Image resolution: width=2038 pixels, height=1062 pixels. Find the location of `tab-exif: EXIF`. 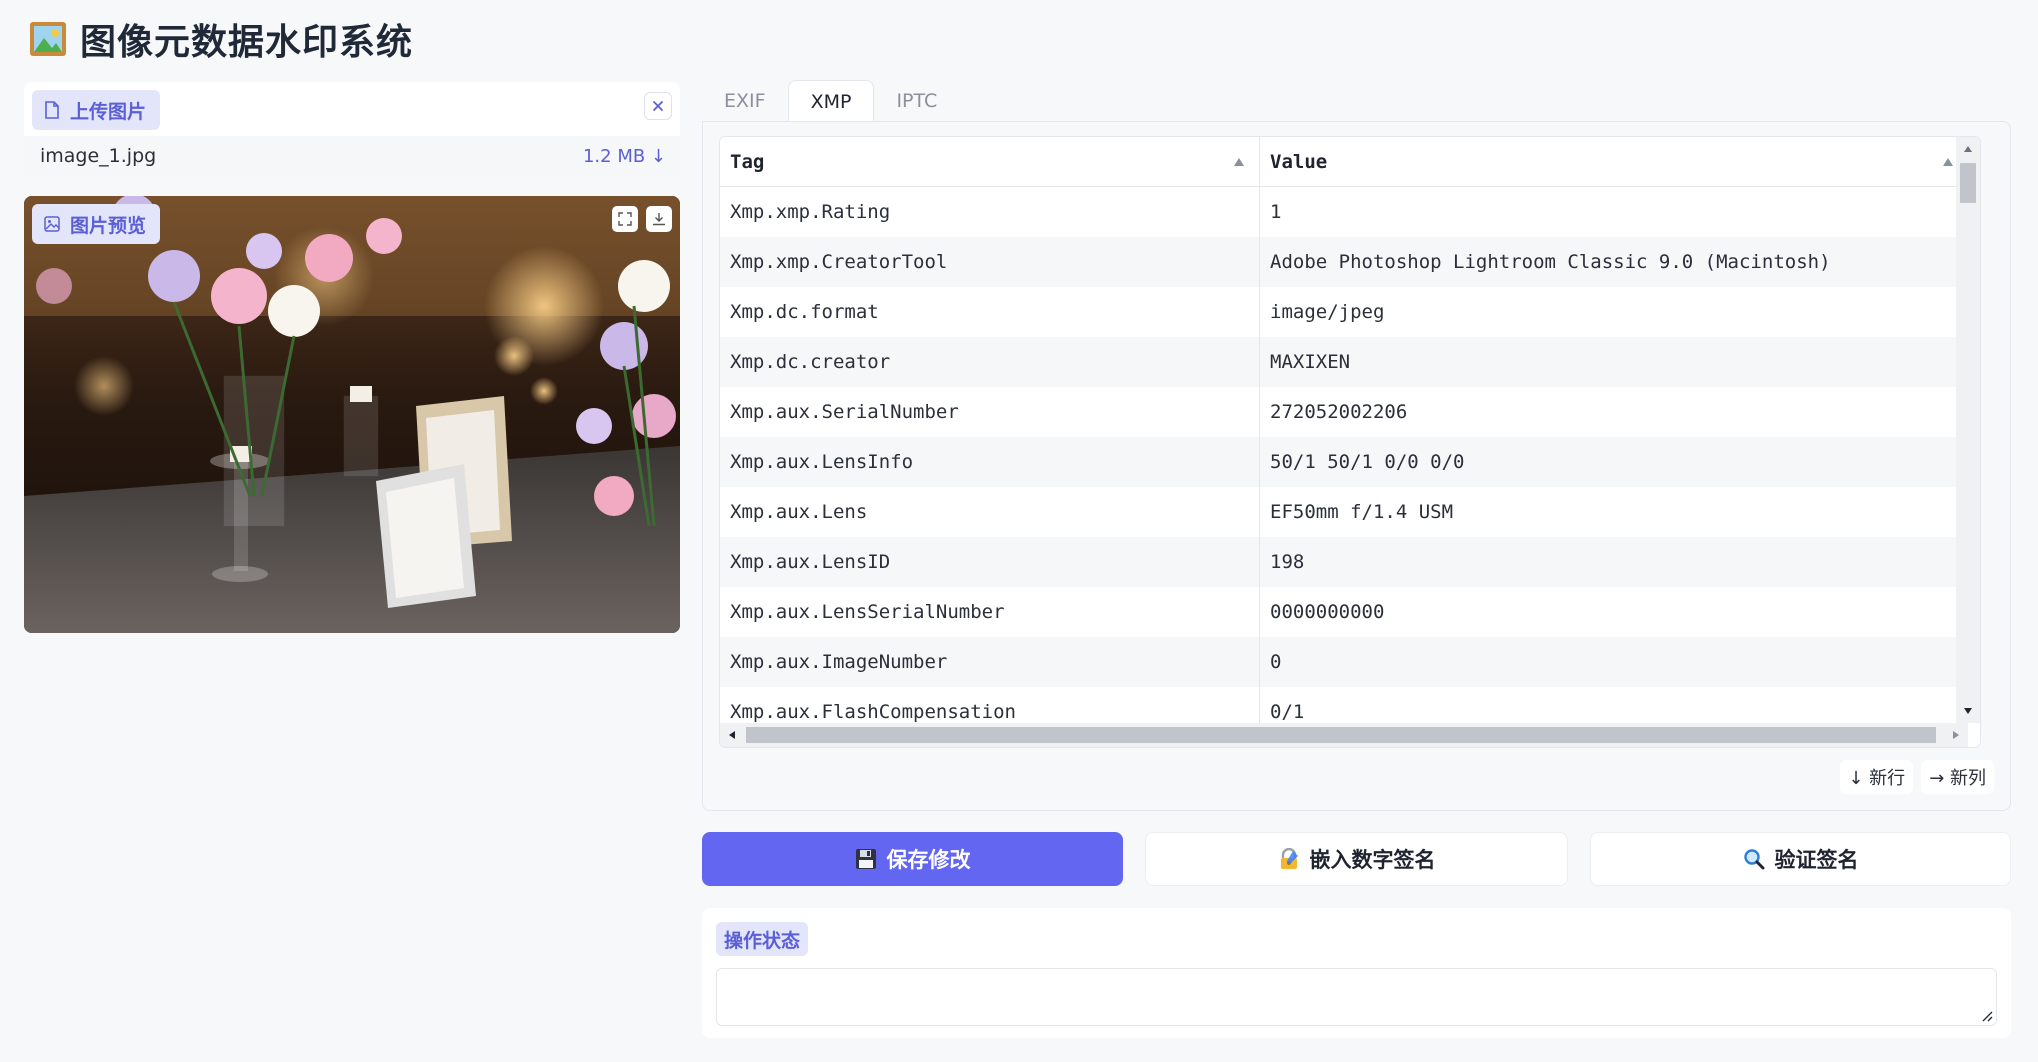

tab-exif: EXIF is located at coordinates (745, 101).